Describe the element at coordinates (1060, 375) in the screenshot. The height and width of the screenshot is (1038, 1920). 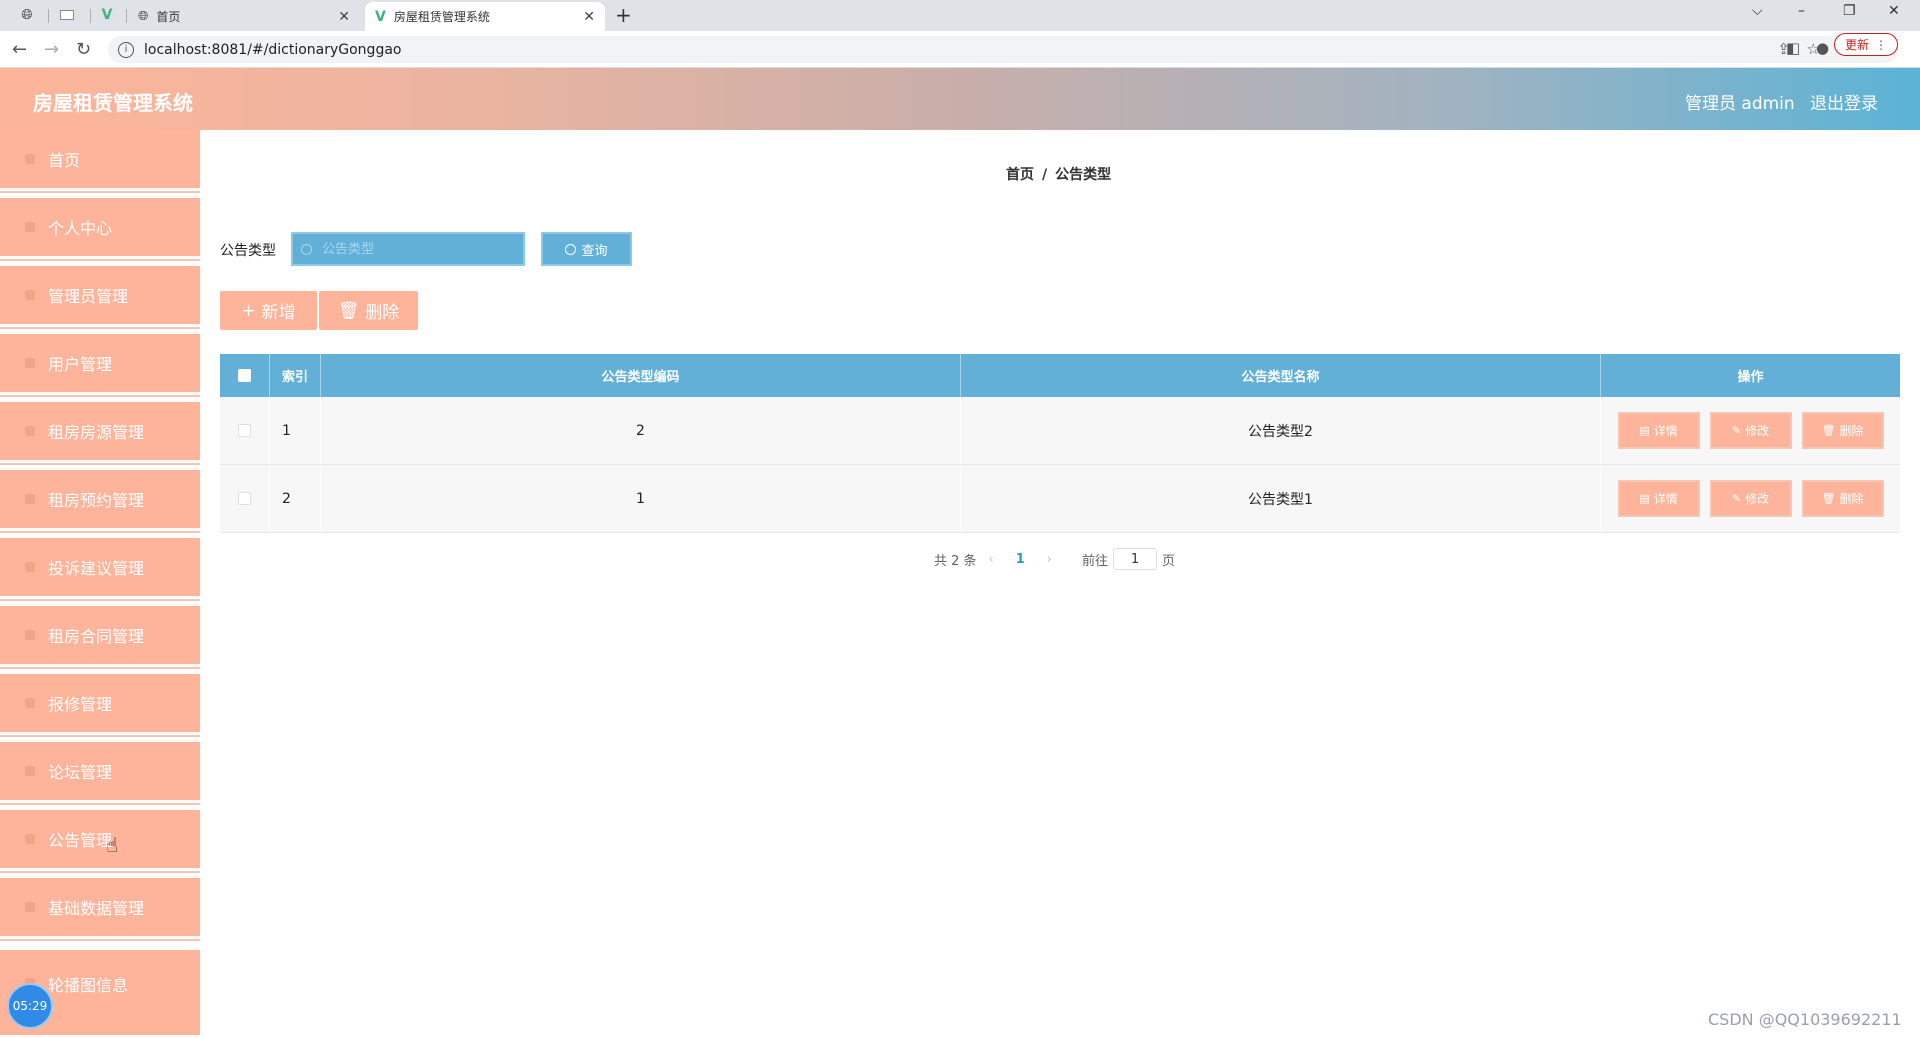
I see `table-header: 索引 公告类型编码 公告类型名称 操作` at that location.